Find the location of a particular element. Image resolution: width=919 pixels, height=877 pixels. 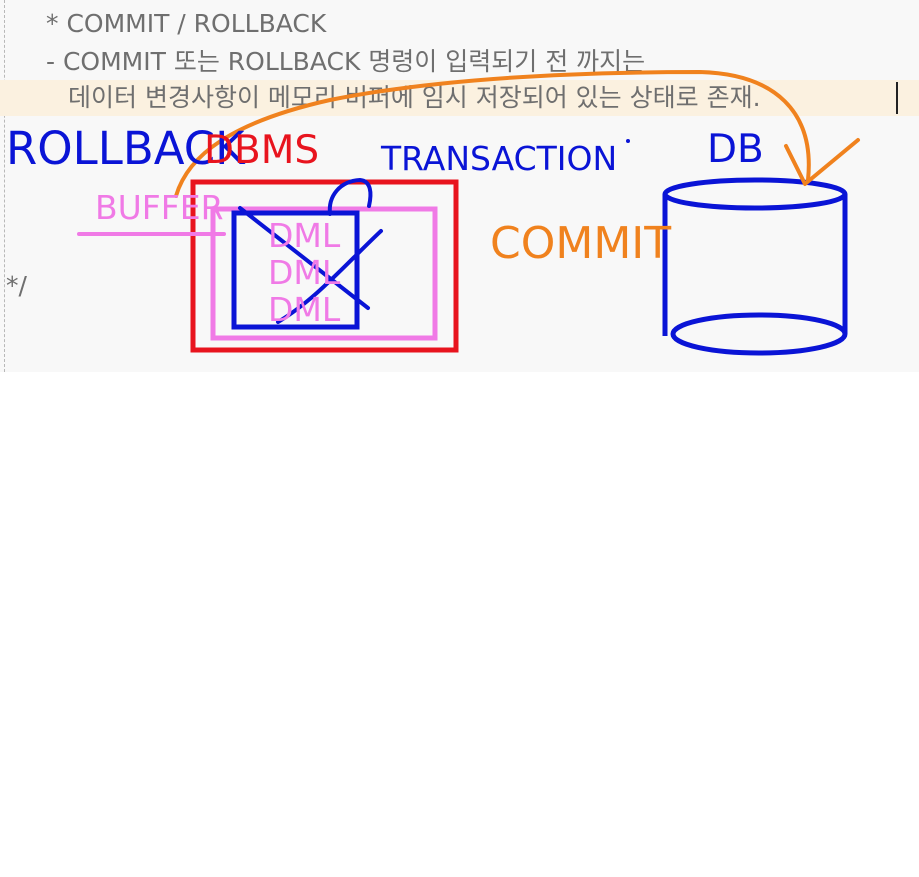

commit-arrowhead is located at coordinates (822, 162).